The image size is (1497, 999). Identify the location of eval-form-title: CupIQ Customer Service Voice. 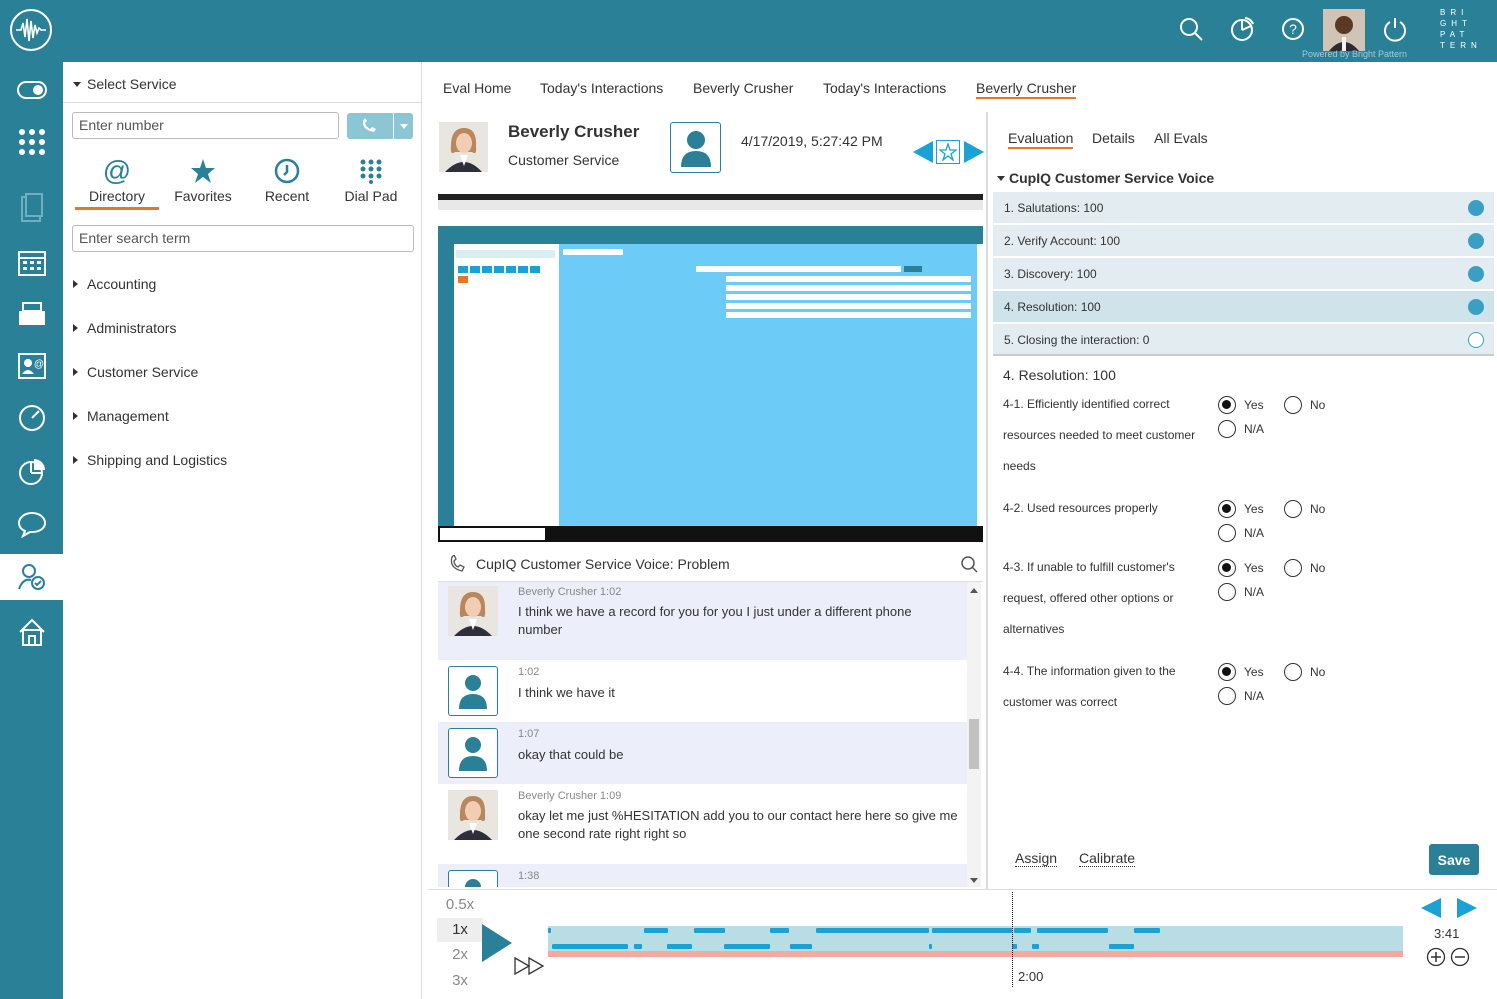
(1105, 178).